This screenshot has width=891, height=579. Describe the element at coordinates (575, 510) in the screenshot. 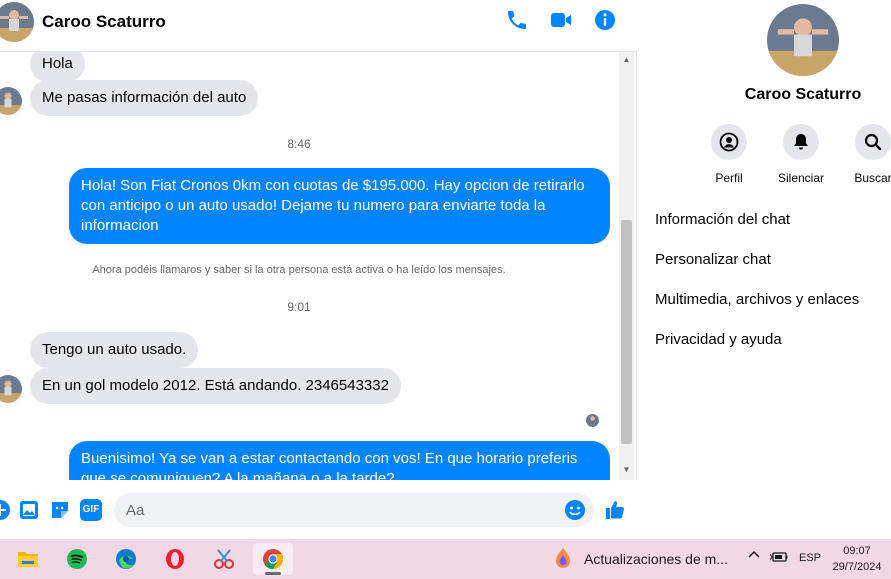

I see `emoji-icon` at that location.